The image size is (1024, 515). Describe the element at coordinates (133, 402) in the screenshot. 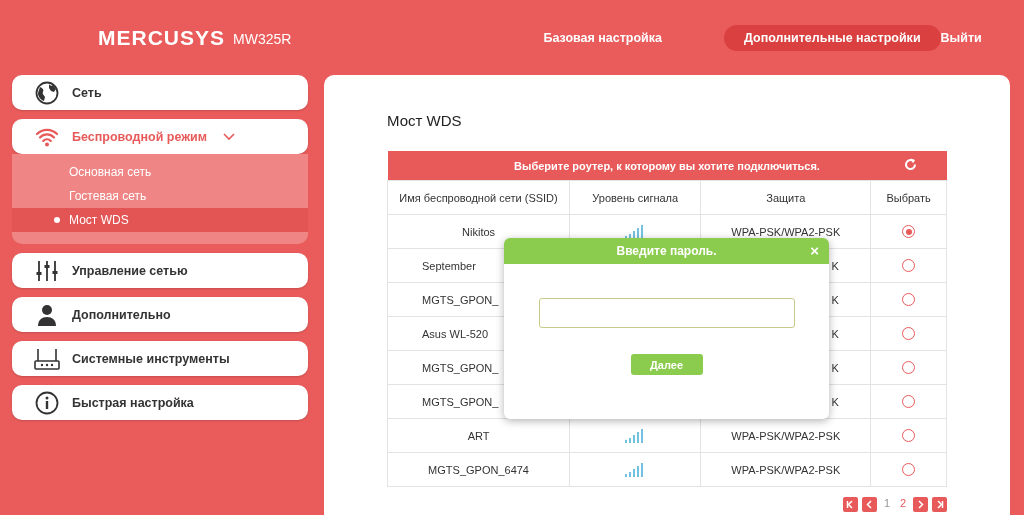

I see `sidebar-item-label: Быстрая настройка` at that location.